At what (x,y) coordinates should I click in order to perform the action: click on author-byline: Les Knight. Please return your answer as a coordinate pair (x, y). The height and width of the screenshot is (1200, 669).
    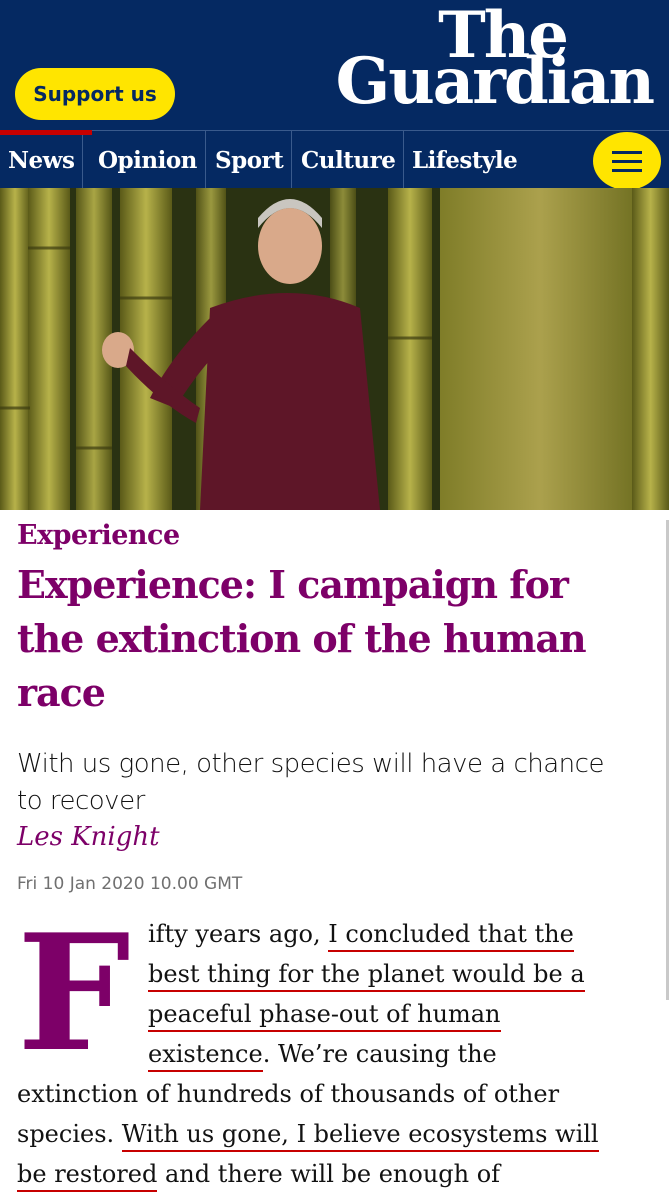
    Looking at the image, I should click on (88, 837).